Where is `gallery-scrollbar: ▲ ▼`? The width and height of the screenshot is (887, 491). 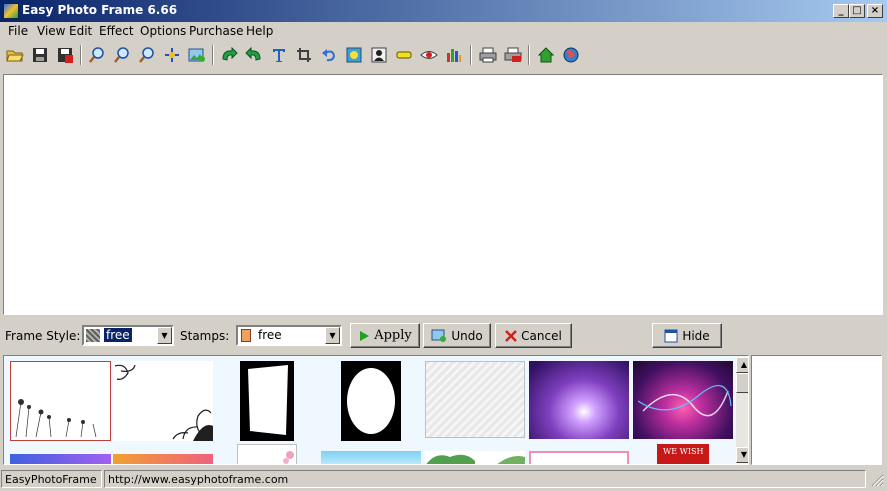
gallery-scrollbar: ▲ ▼ is located at coordinates (742, 410).